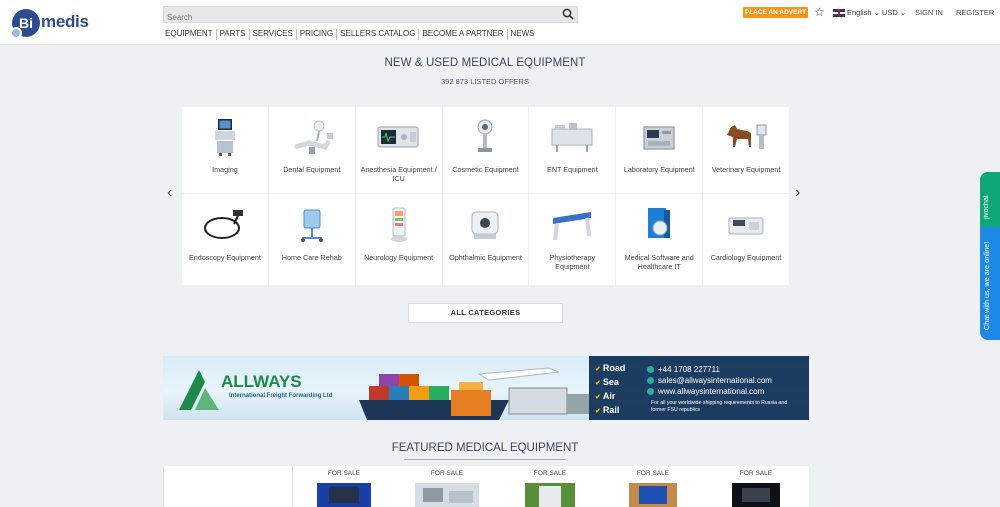  Describe the element at coordinates (233, 34) in the screenshot. I see `nav-parts: PARTS` at that location.